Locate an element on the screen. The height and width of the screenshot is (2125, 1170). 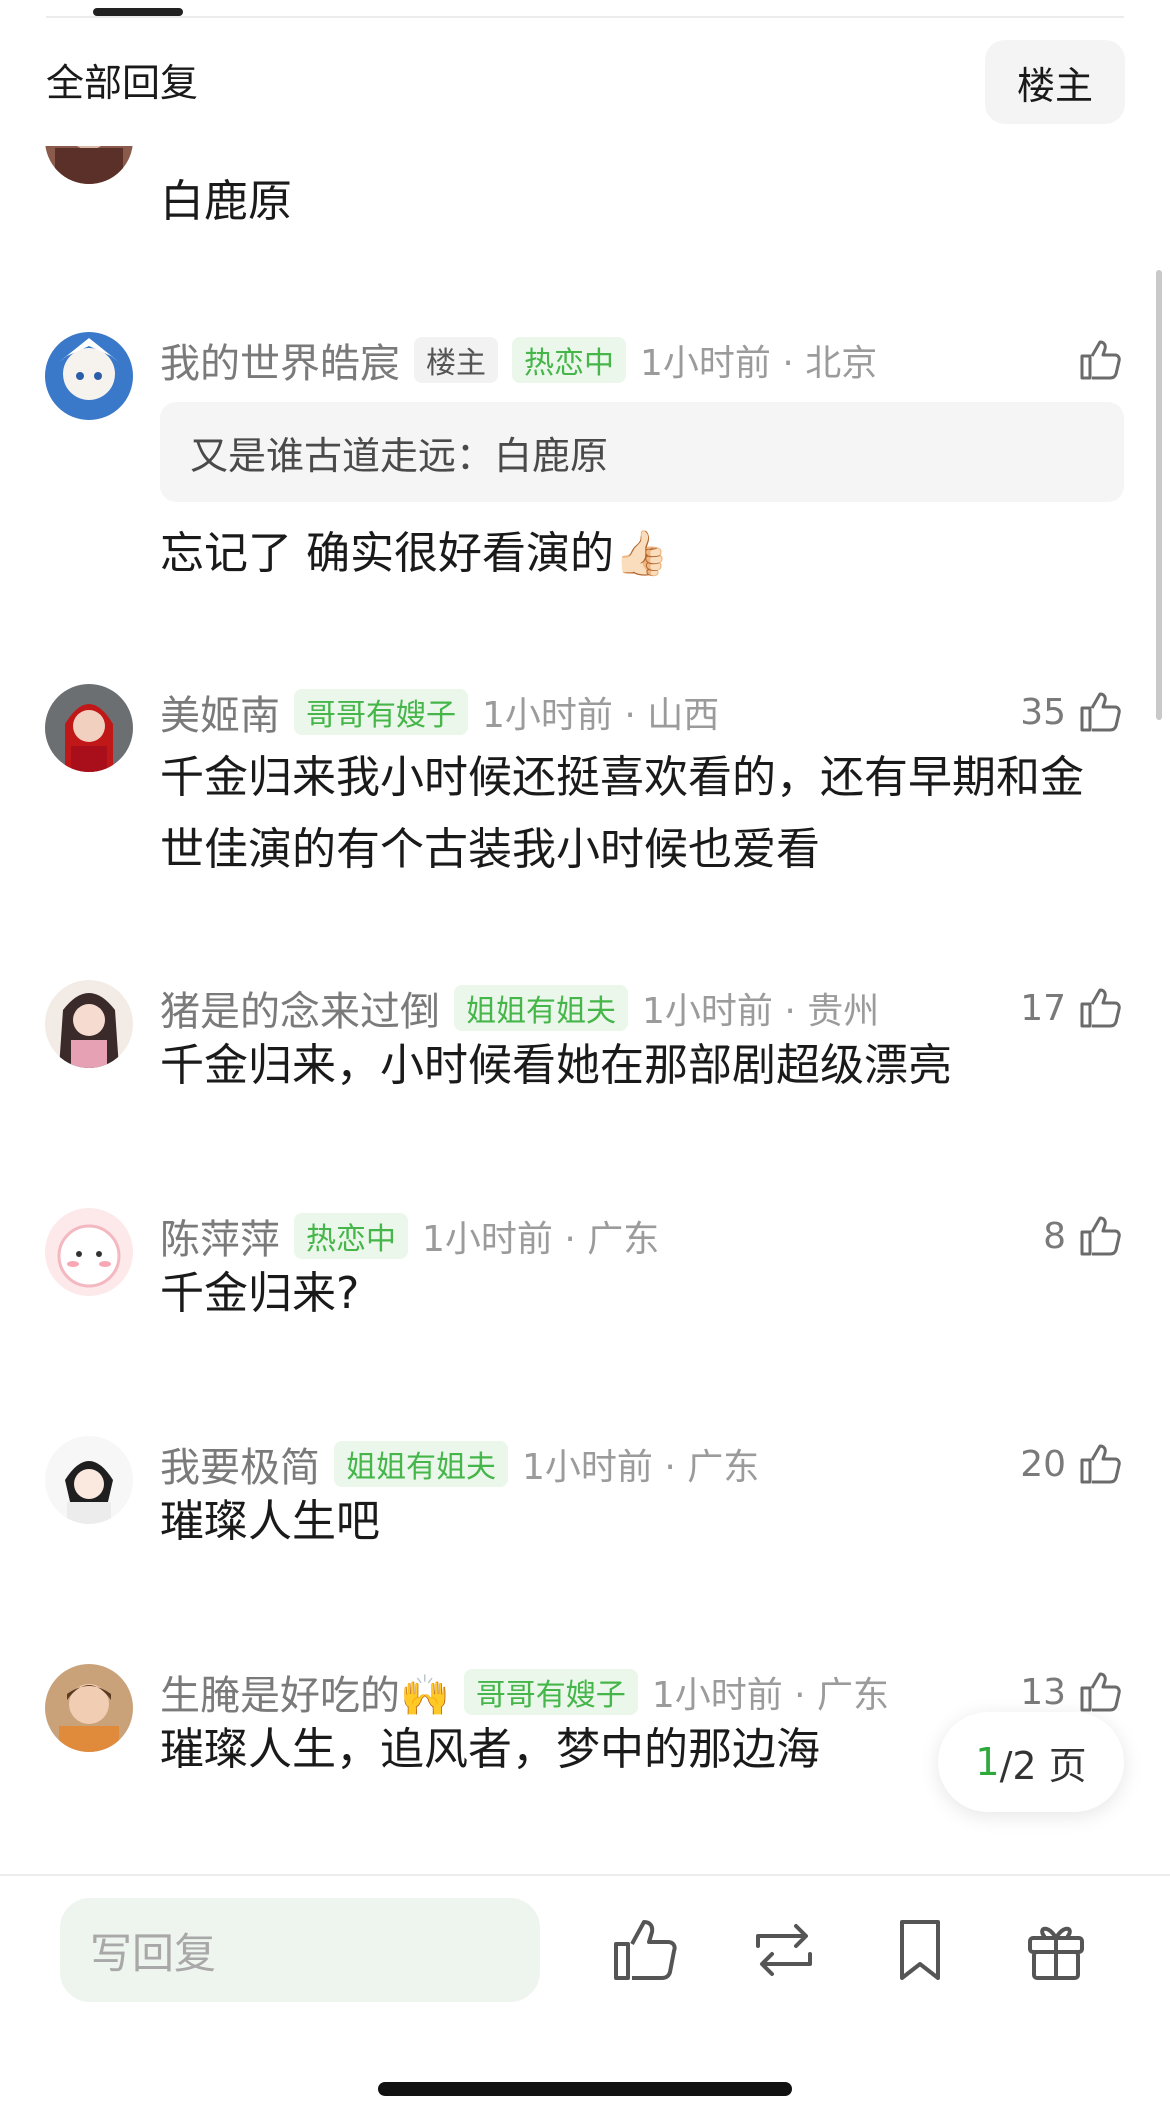
like-count: 17 is located at coordinates (1043, 1008).